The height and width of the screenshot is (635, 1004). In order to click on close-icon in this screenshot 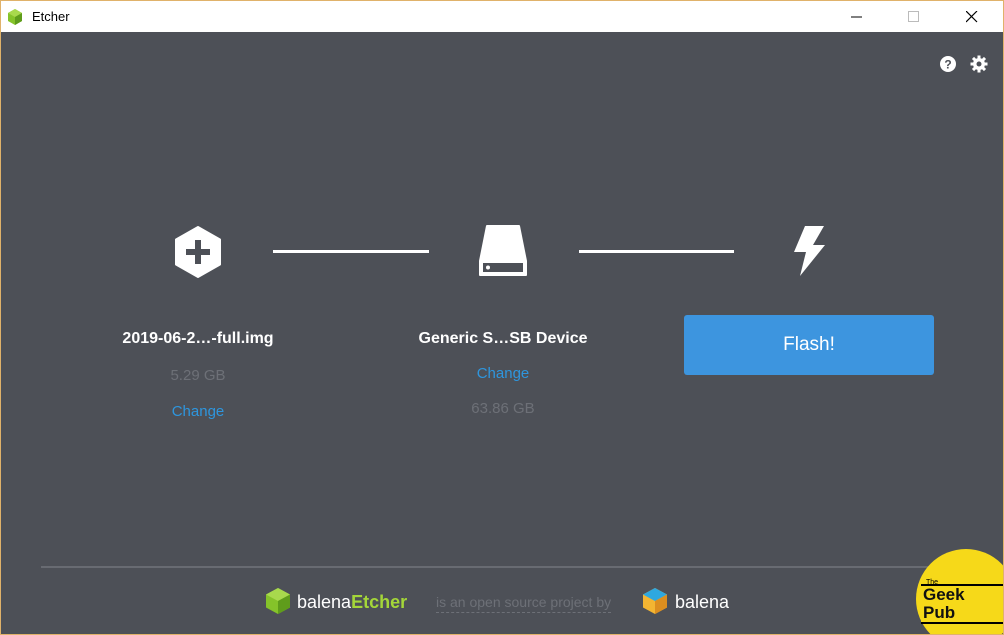, I will do `click(972, 17)`.